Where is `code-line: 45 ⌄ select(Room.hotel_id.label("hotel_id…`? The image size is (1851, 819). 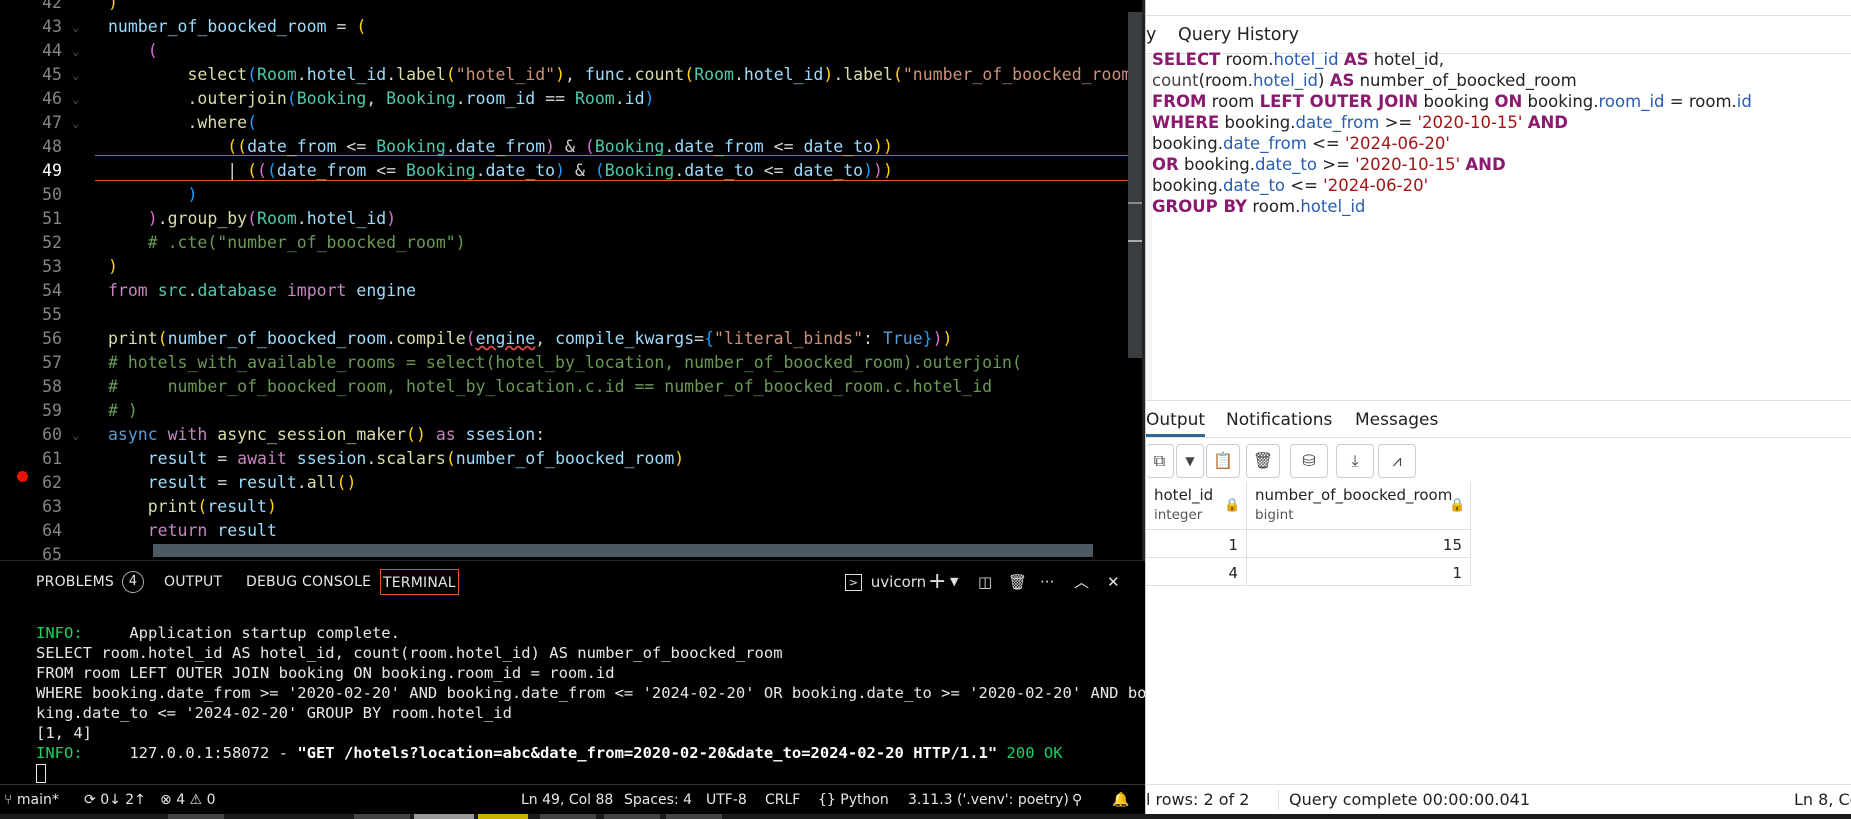 code-line: 45 ⌄ select(Room.hotel_id.label("hotel_id… is located at coordinates (572, 75).